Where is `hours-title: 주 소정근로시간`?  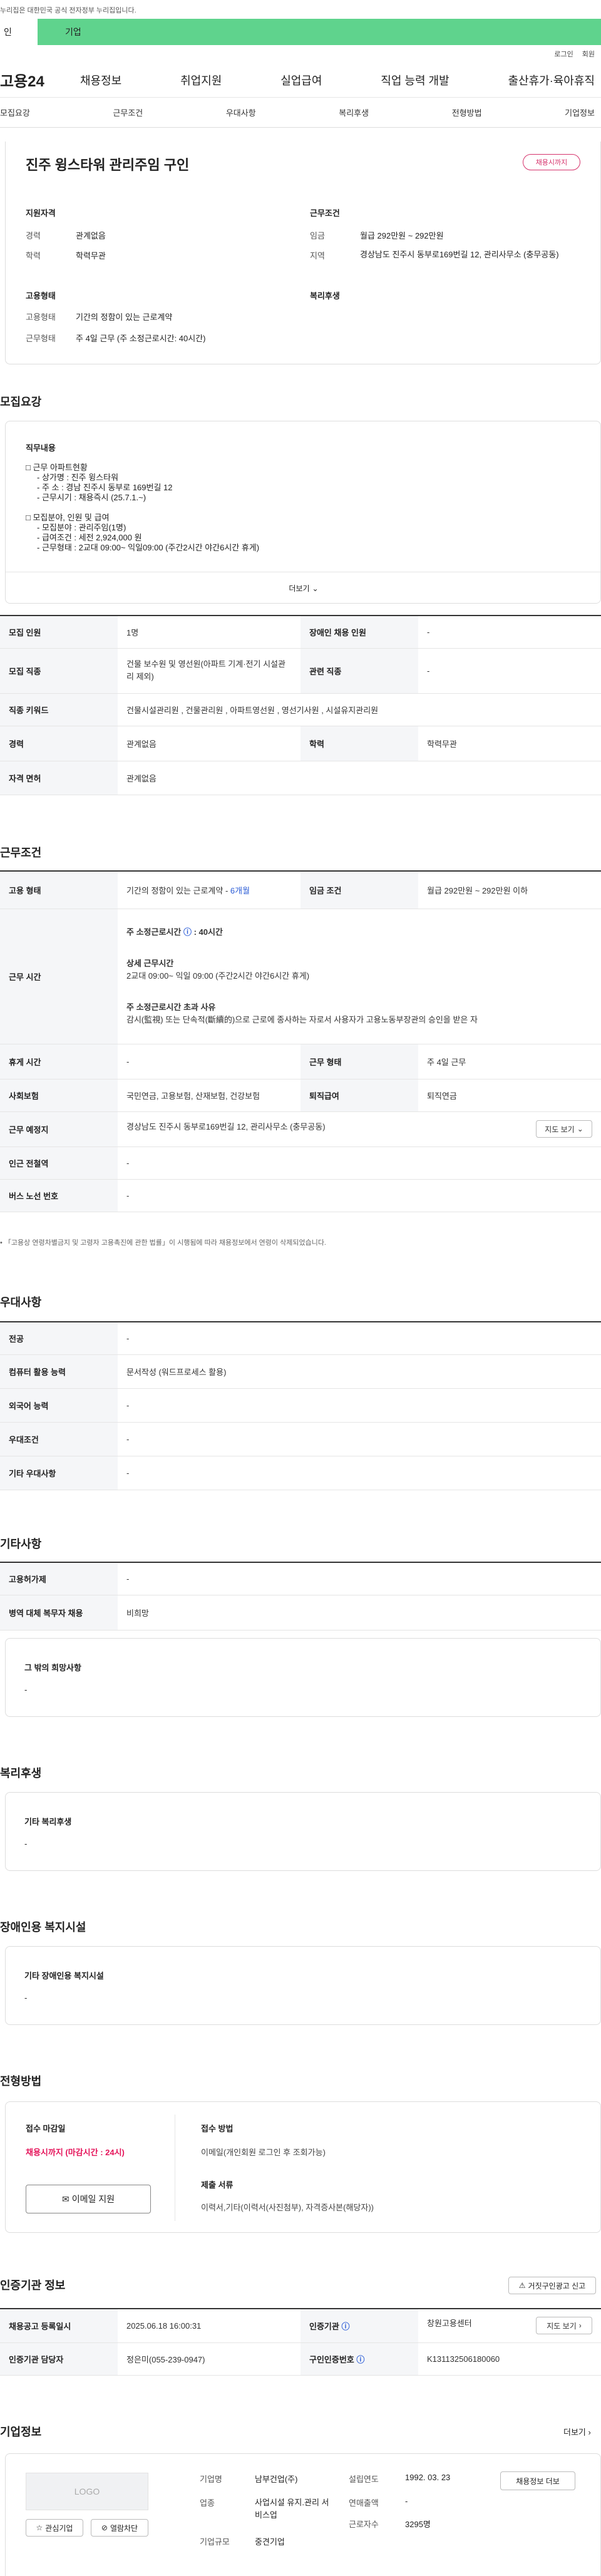
hours-title: 주 소정근로시간 is located at coordinates (154, 932).